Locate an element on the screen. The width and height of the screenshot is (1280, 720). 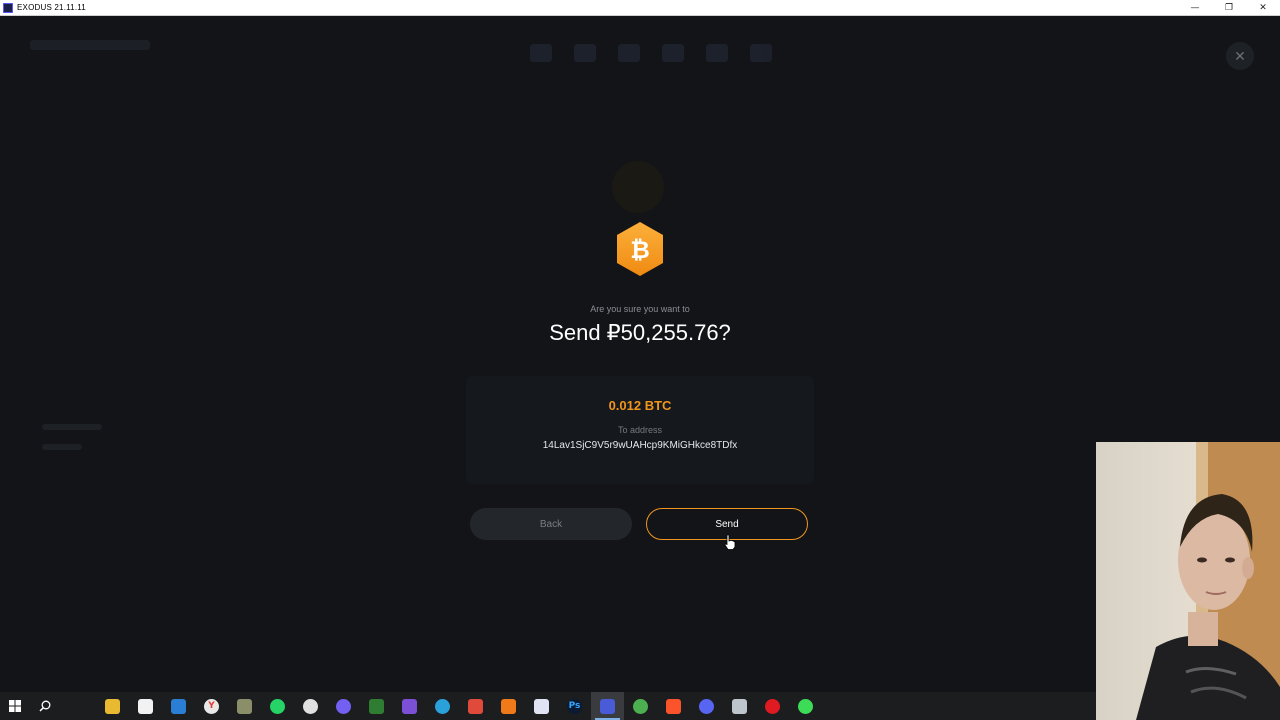
to-address-label: To address is located at coordinates (640, 430).